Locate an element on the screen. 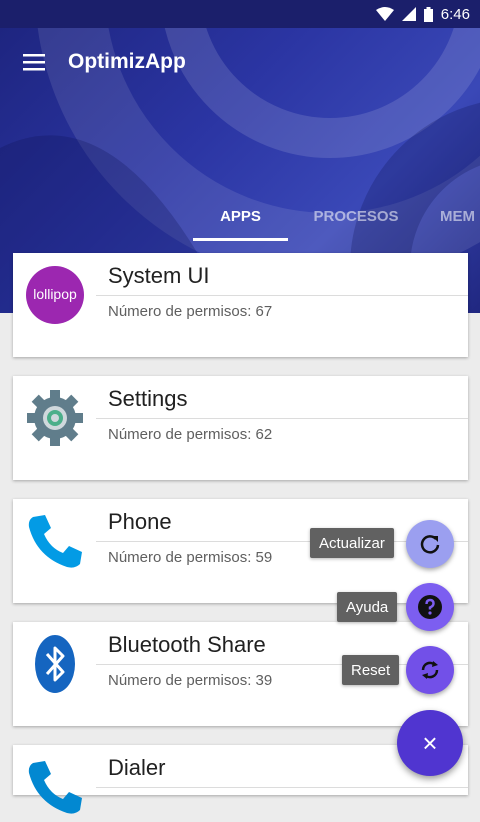 Image resolution: width=480 pixels, height=822 pixels. status-time: 6:46 is located at coordinates (455, 14).